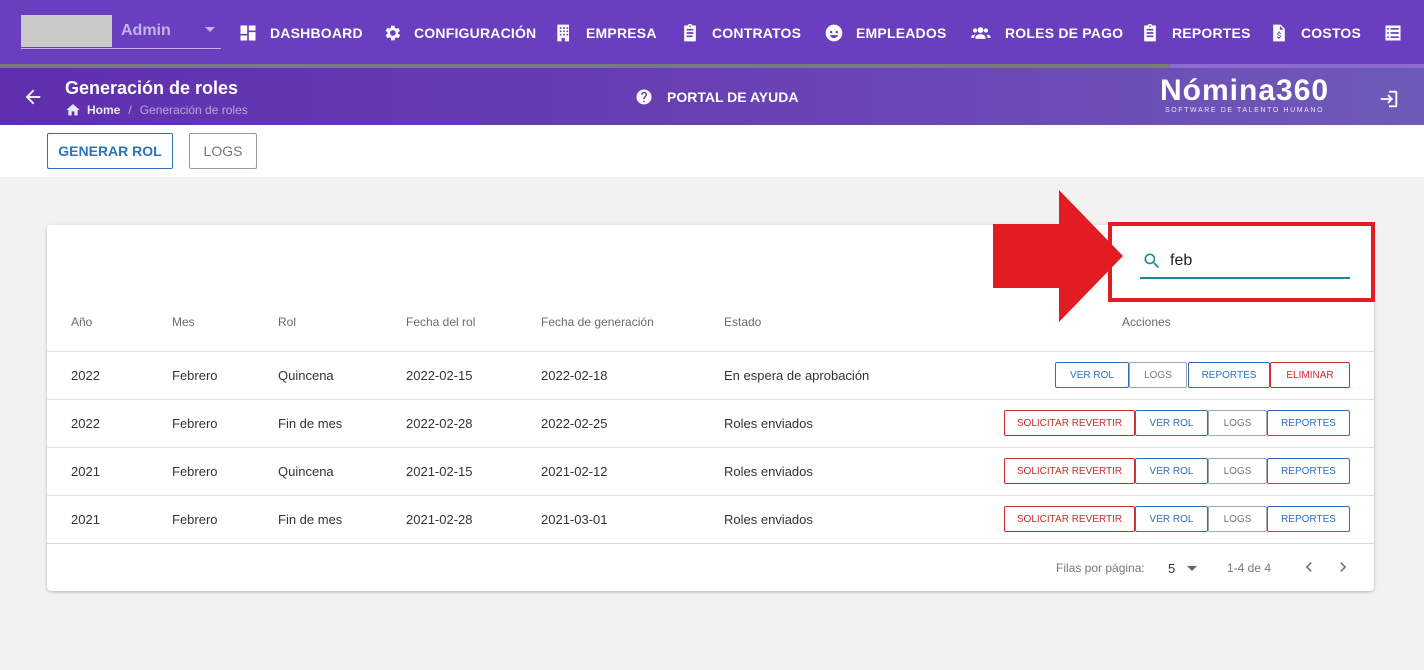 This screenshot has height=670, width=1424. I want to click on user-selector: Admin, so click(121, 31).